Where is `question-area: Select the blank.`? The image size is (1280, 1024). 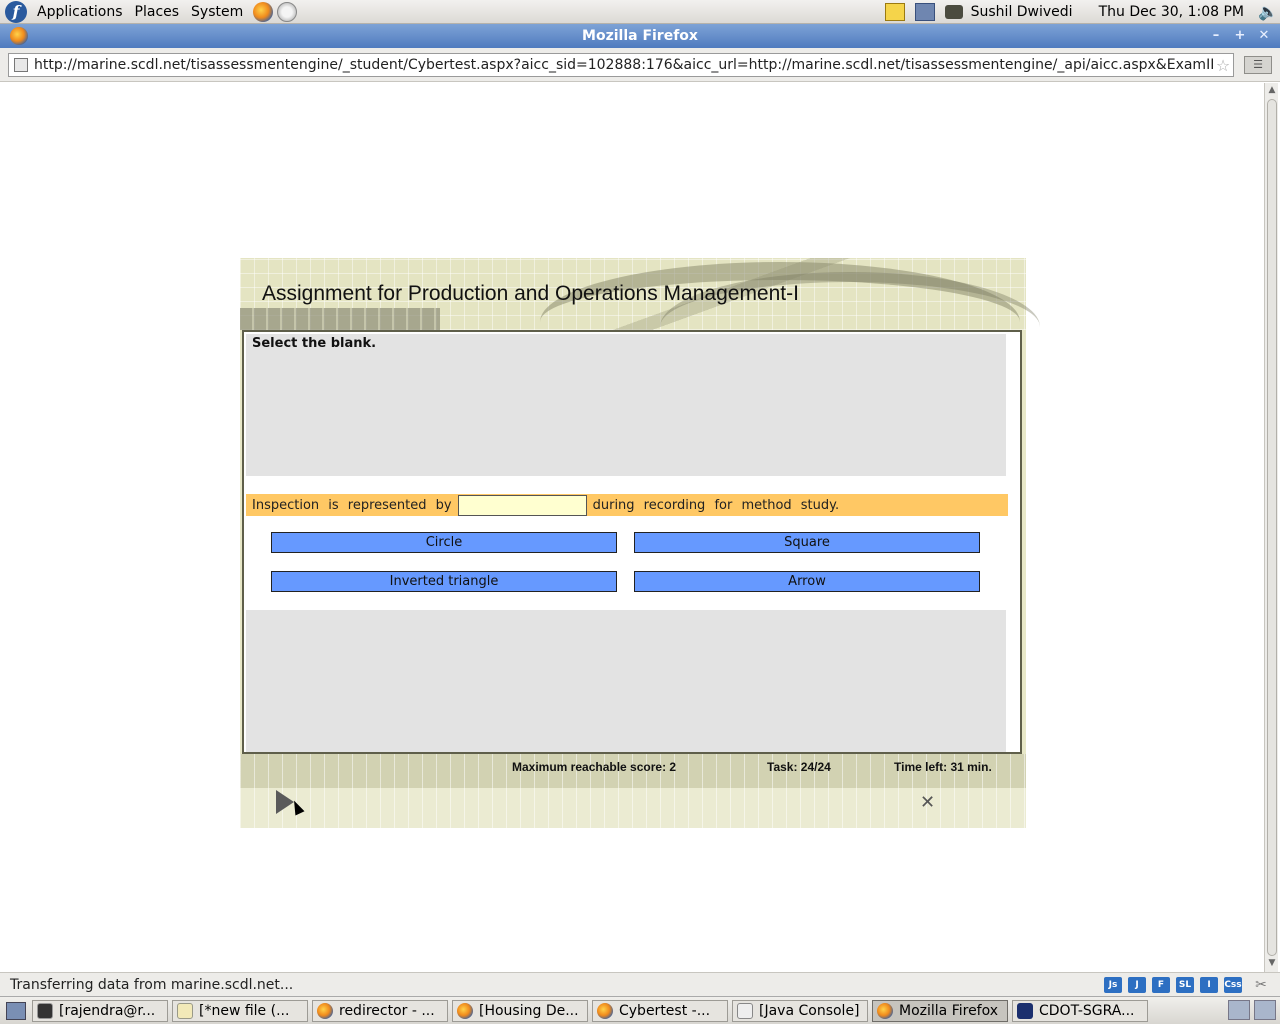
question-area: Select the blank. is located at coordinates (626, 405).